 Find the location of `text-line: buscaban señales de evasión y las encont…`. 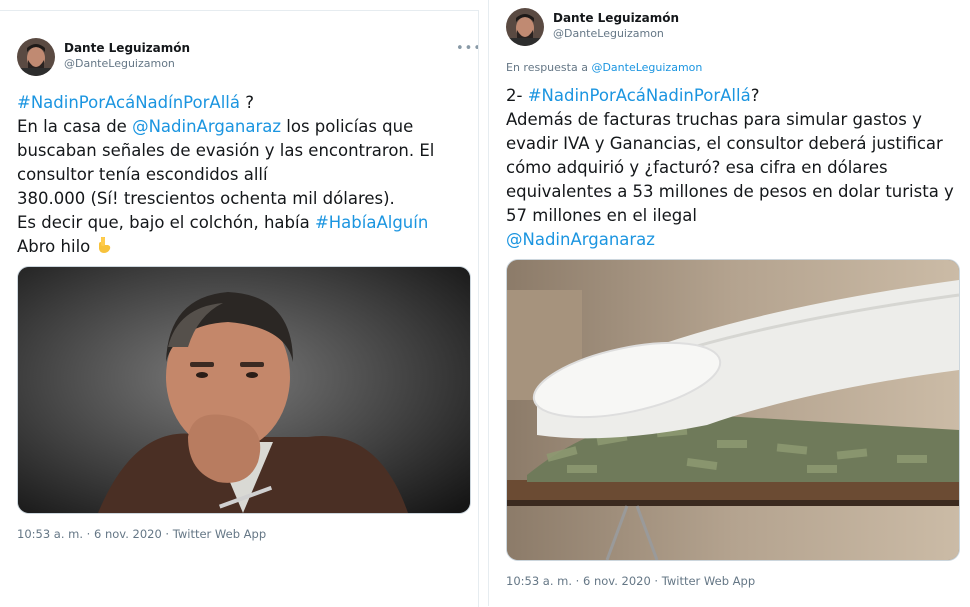

text-line: buscaban señales de evasión y las encont… is located at coordinates (226, 150).